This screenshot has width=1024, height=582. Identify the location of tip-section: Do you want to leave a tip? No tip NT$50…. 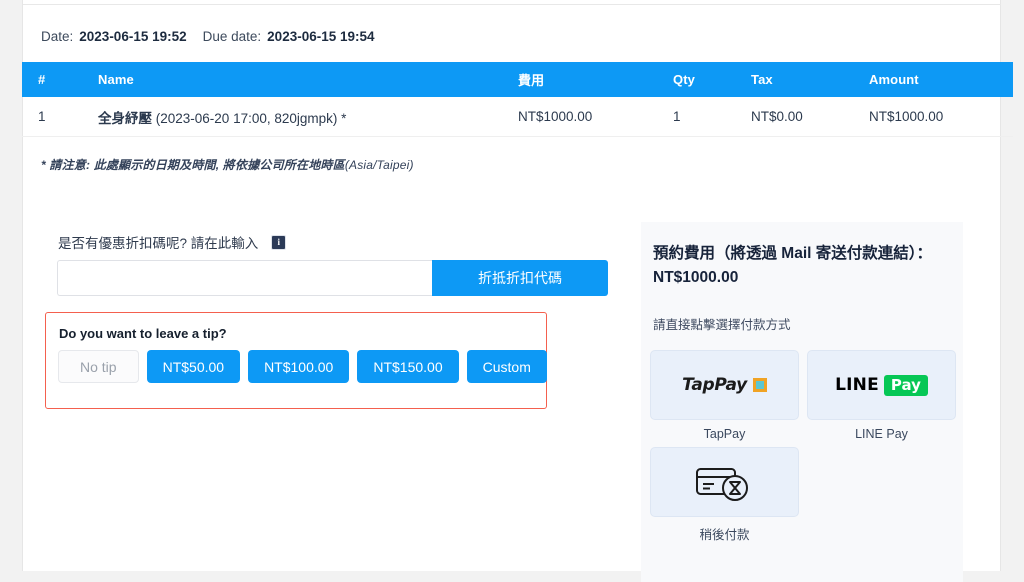
(296, 360).